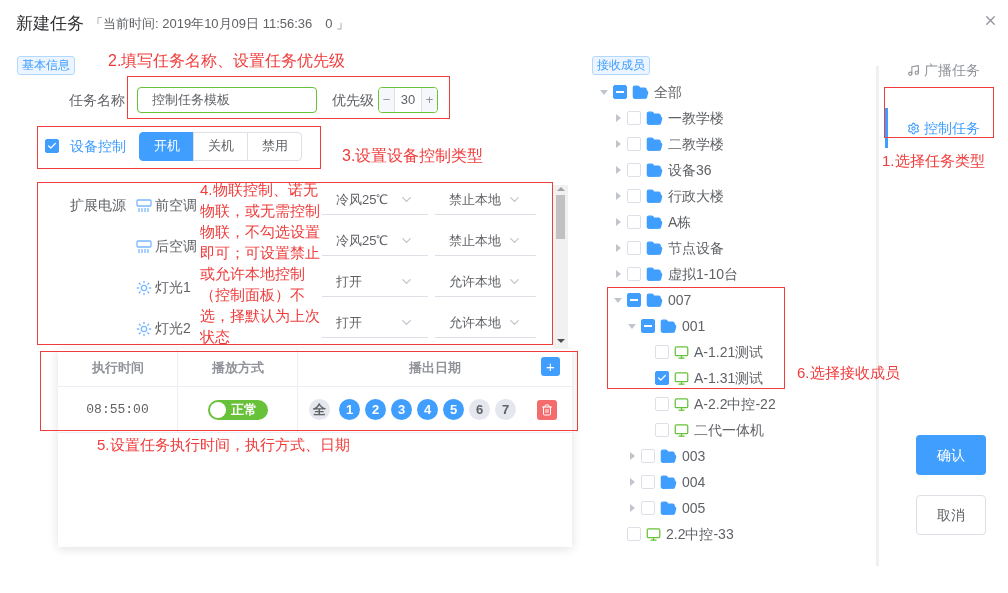 This screenshot has width=1008, height=593. Describe the element at coordinates (657, 144) in the screenshot. I see `tree-item: 二教学楼` at that location.